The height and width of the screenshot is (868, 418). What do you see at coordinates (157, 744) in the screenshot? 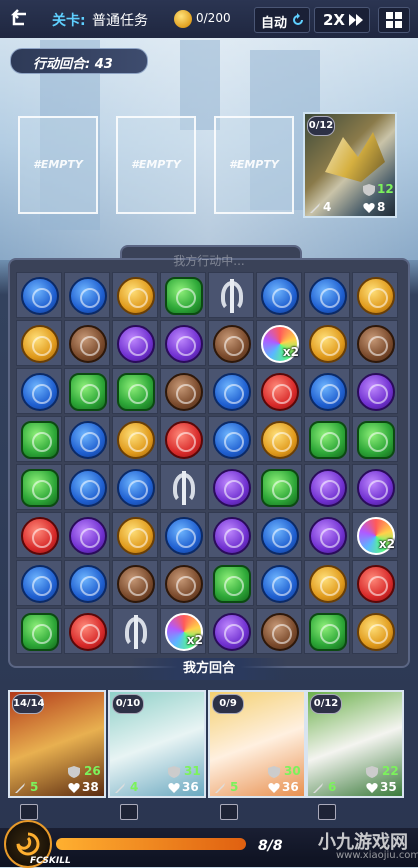
I see `hero-card: 0/10 31 4 36` at bounding box center [157, 744].